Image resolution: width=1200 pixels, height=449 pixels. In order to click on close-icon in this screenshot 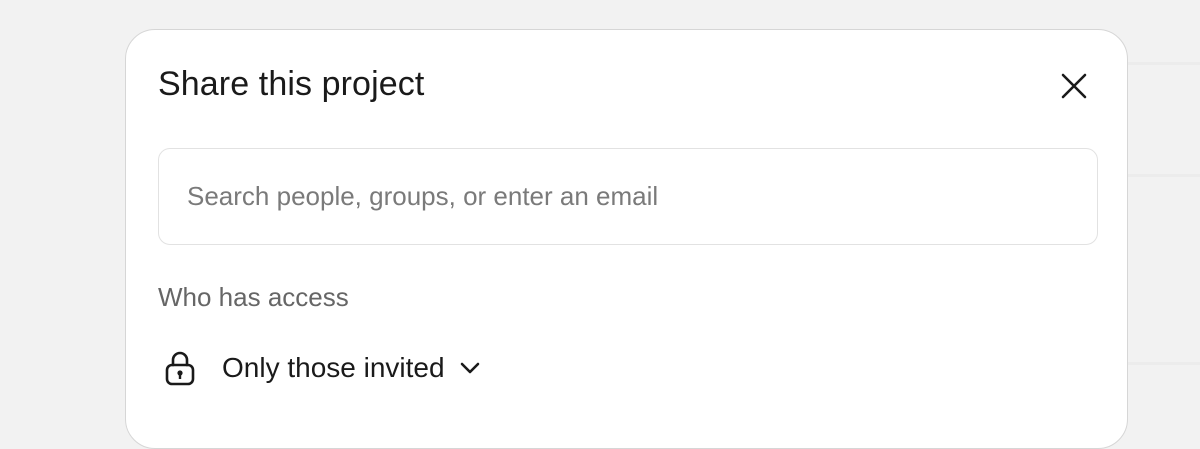, I will do `click(1074, 86)`.